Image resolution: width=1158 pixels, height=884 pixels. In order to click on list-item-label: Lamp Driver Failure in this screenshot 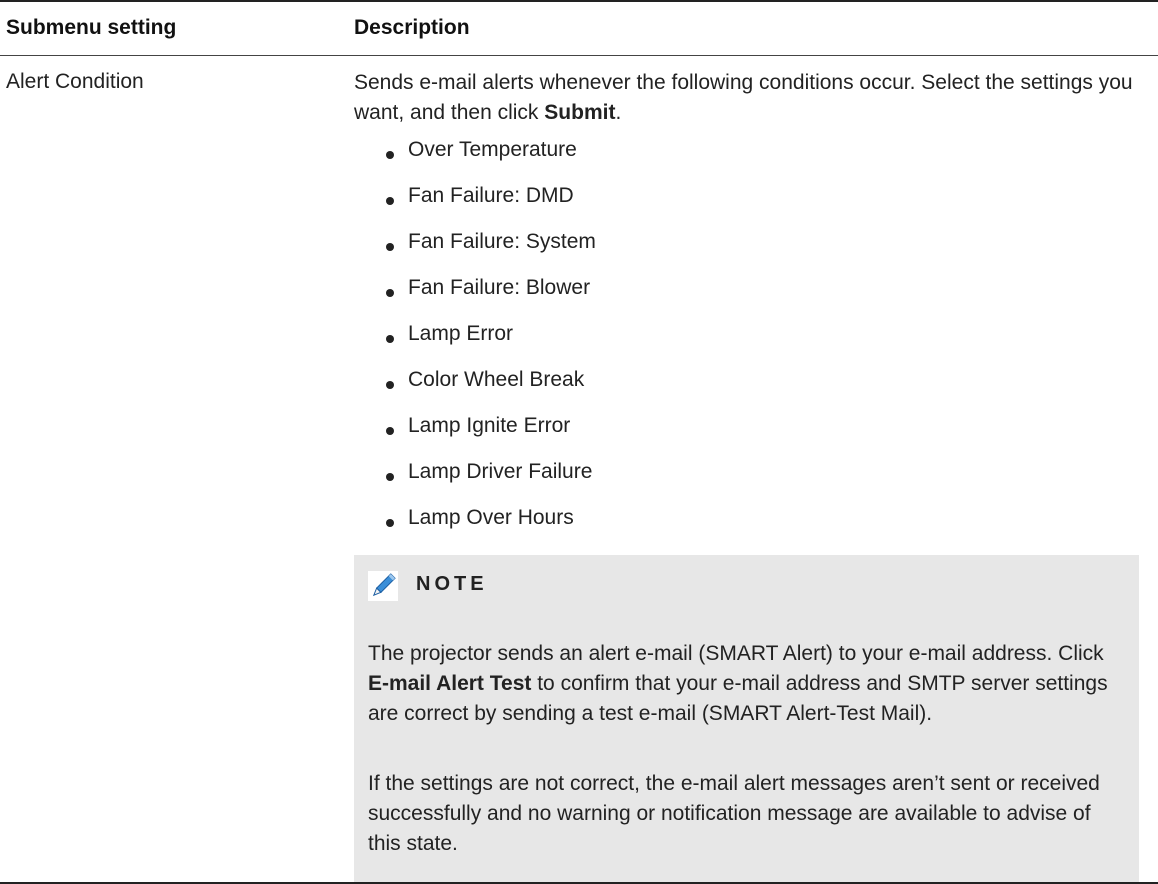, I will do `click(500, 471)`.